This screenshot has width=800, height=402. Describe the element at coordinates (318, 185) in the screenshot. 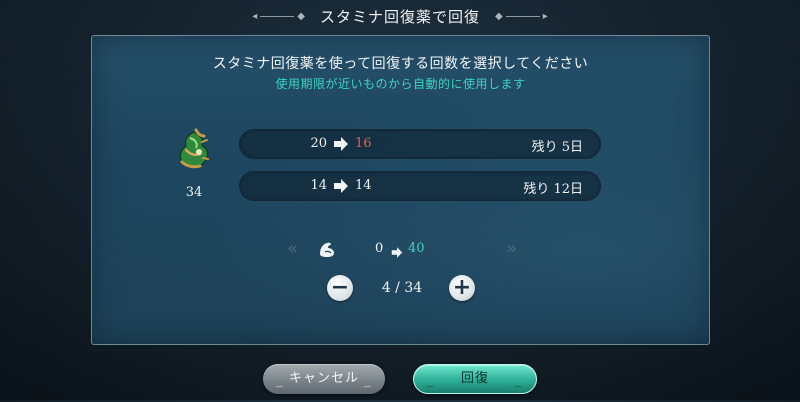

I see `batch-count-before: 14` at that location.